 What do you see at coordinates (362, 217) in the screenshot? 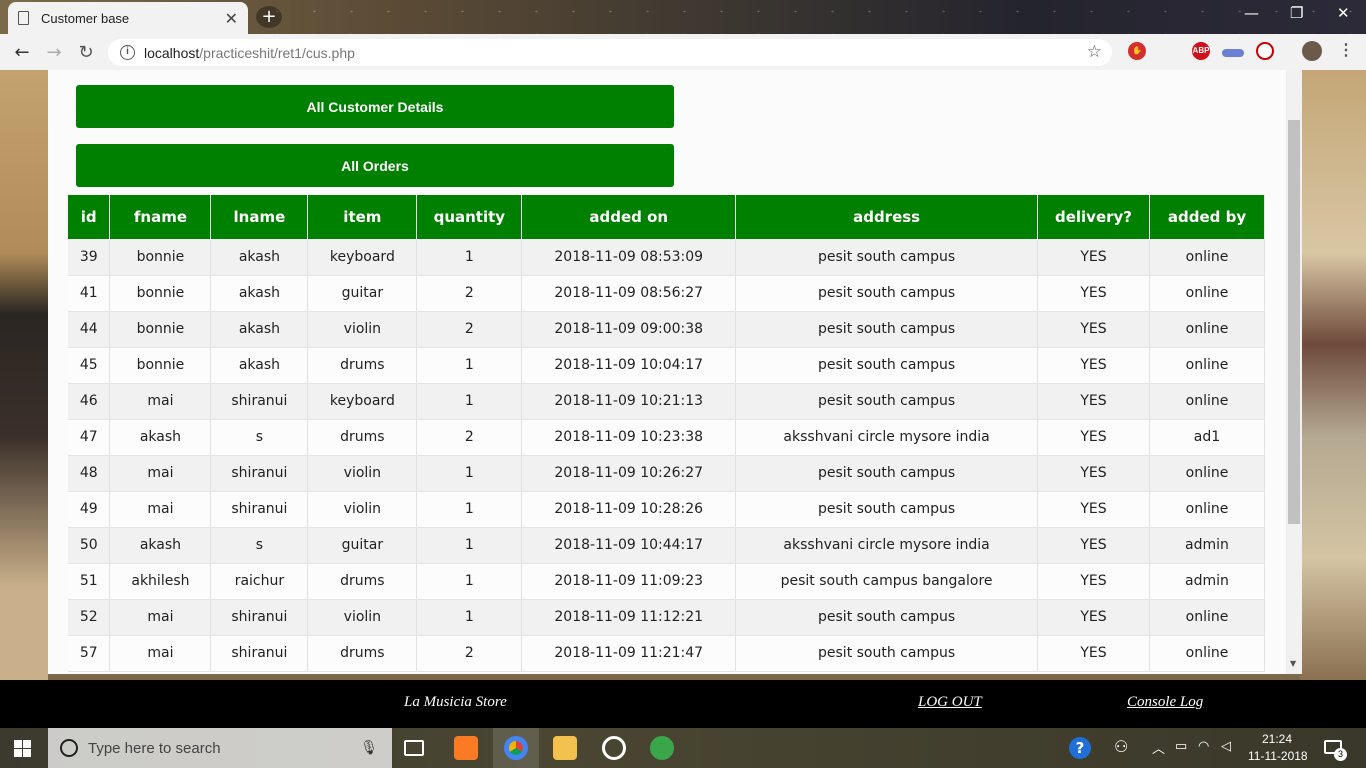
I see `column-header-item: item` at bounding box center [362, 217].